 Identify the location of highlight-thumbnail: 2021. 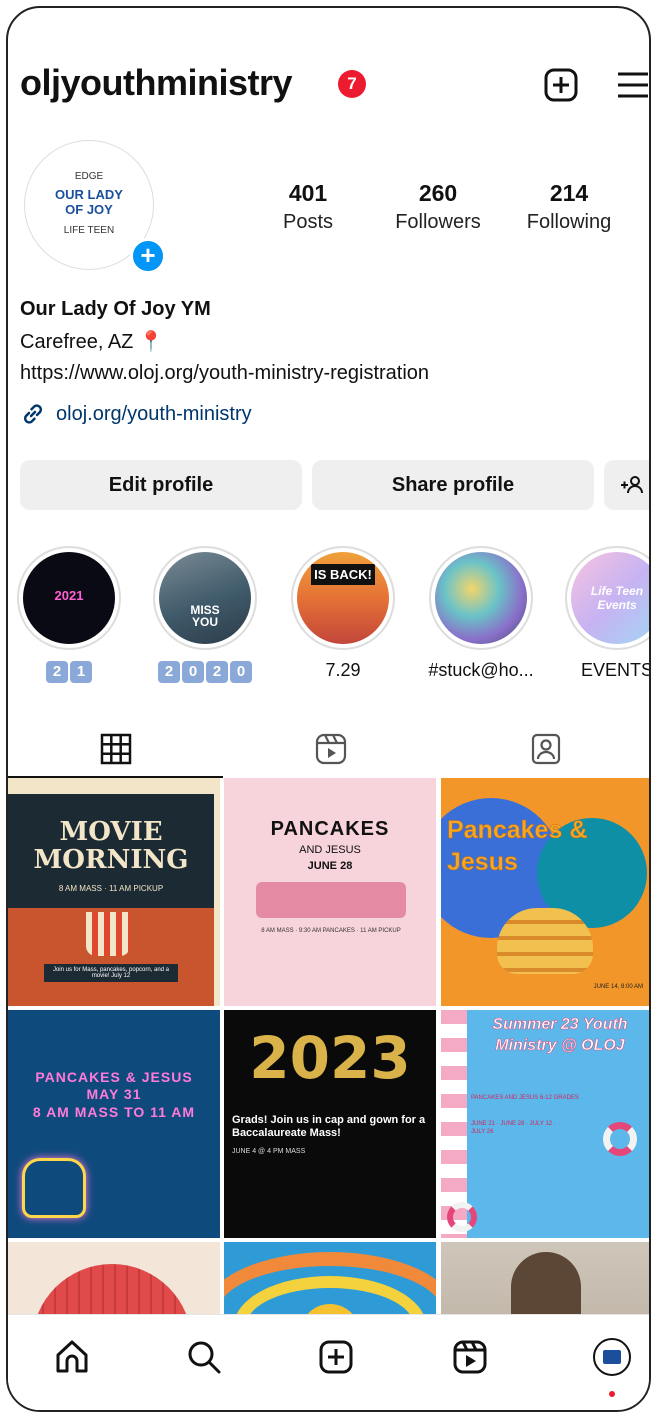
(69, 598).